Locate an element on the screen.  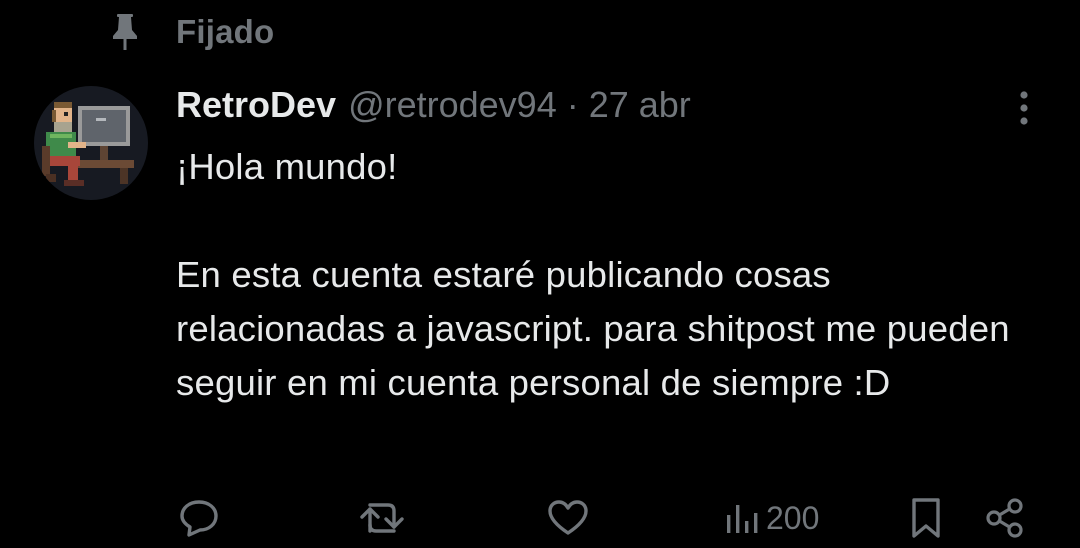
display-name: RetroDev is located at coordinates (256, 105).